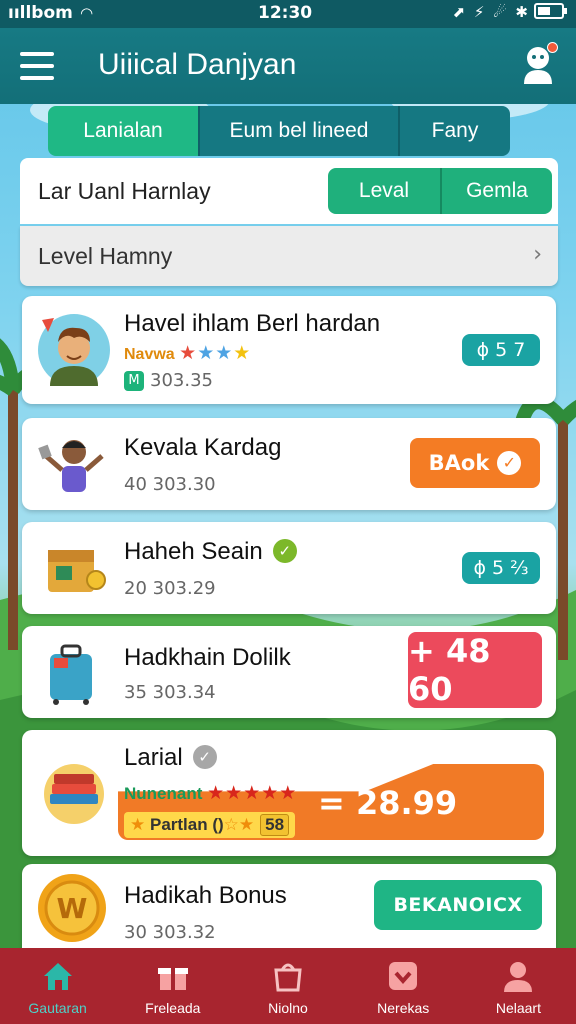  I want to click on clock: 12:30, so click(285, 13).